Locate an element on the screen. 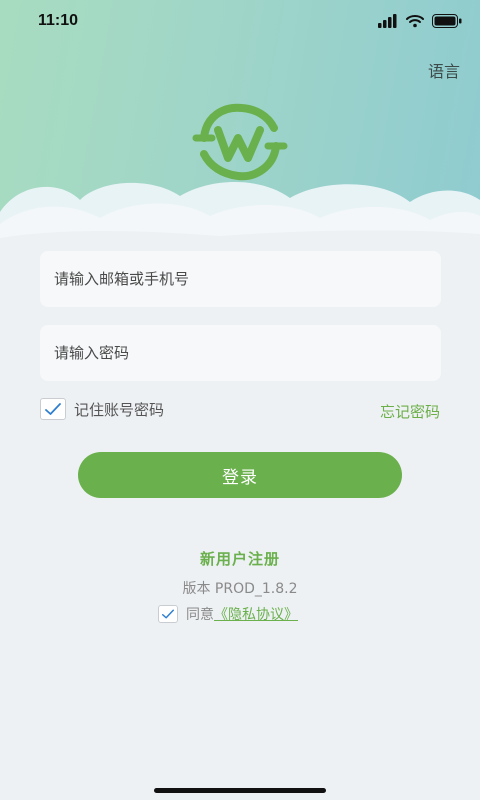 This screenshot has height=800, width=480. account-field is located at coordinates (240, 279).